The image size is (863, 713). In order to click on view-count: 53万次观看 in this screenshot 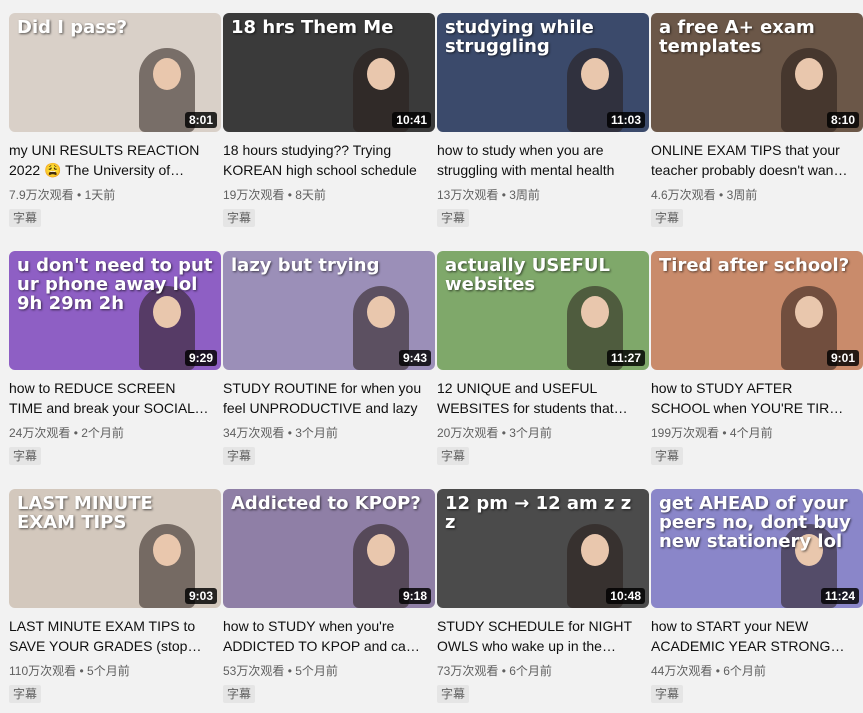, I will do `click(254, 671)`.